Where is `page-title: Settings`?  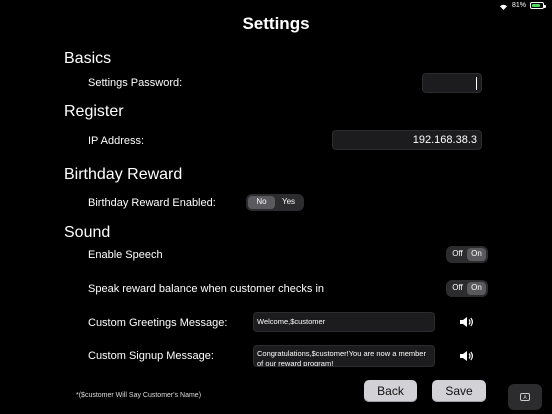 page-title: Settings is located at coordinates (276, 23).